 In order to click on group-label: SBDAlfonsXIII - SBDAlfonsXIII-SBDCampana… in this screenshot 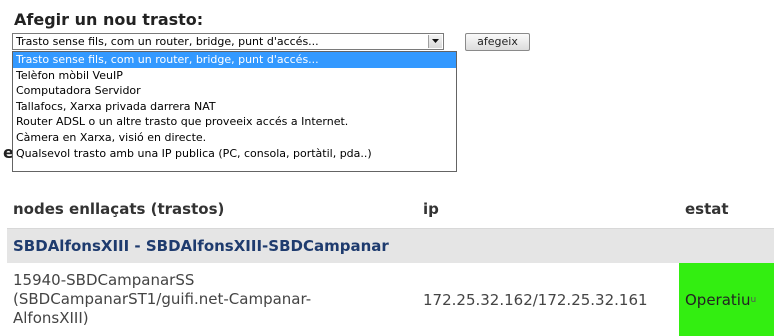, I will do `click(390, 245)`.